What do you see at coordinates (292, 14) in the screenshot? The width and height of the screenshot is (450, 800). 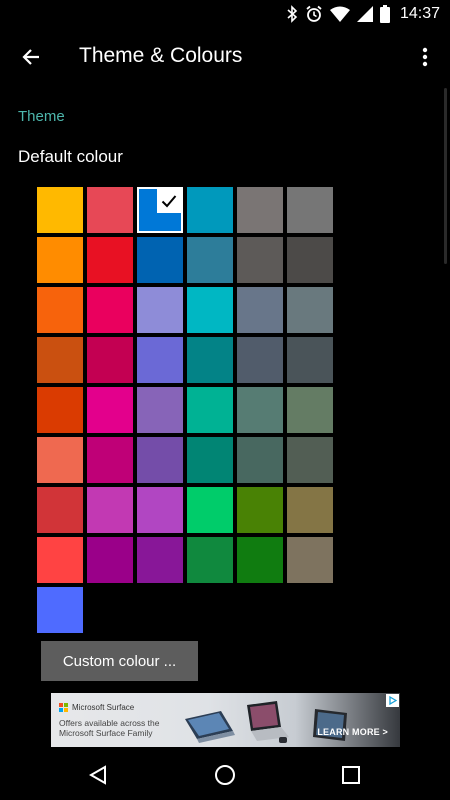 I see `bluetooth-icon` at bounding box center [292, 14].